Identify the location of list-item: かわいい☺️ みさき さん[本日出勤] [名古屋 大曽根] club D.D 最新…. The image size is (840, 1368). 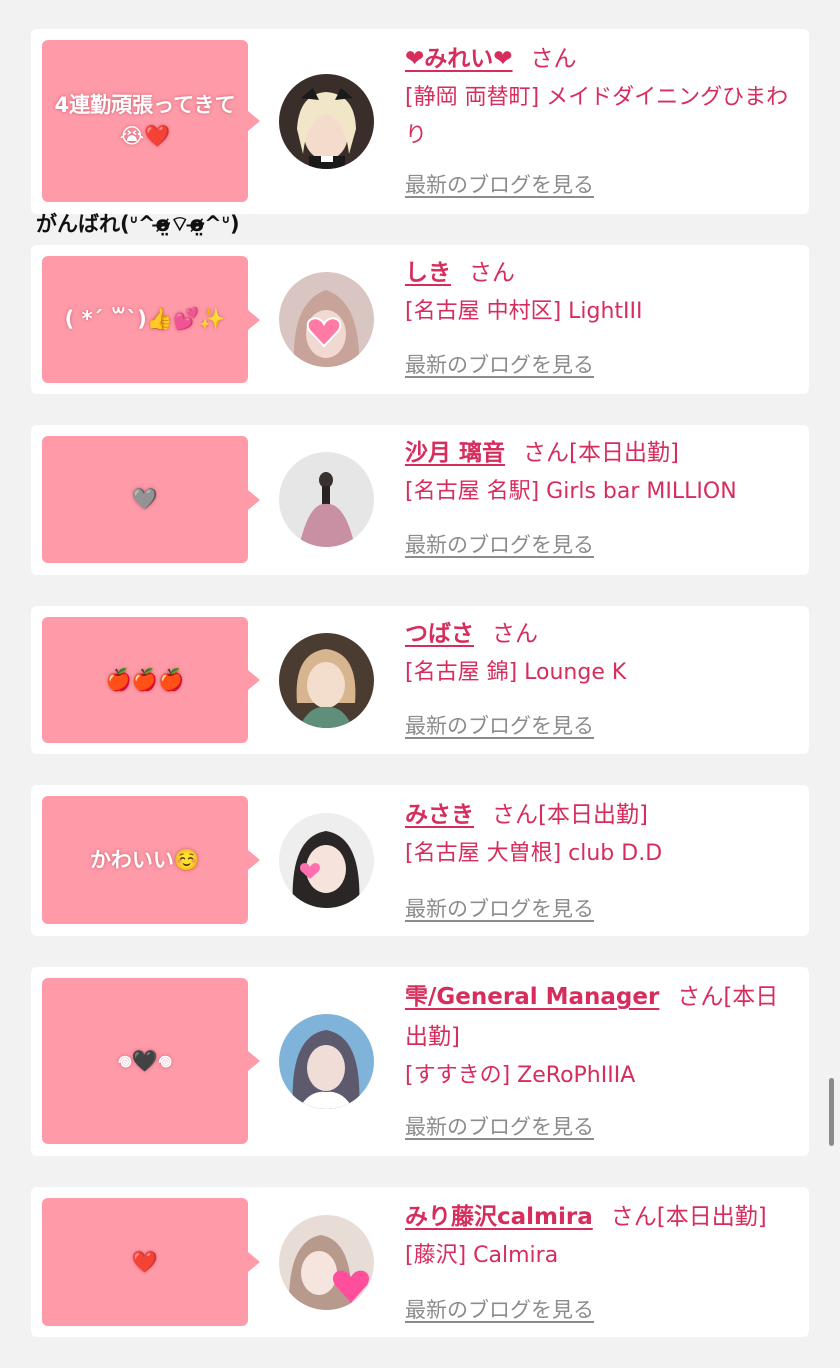
(420, 860).